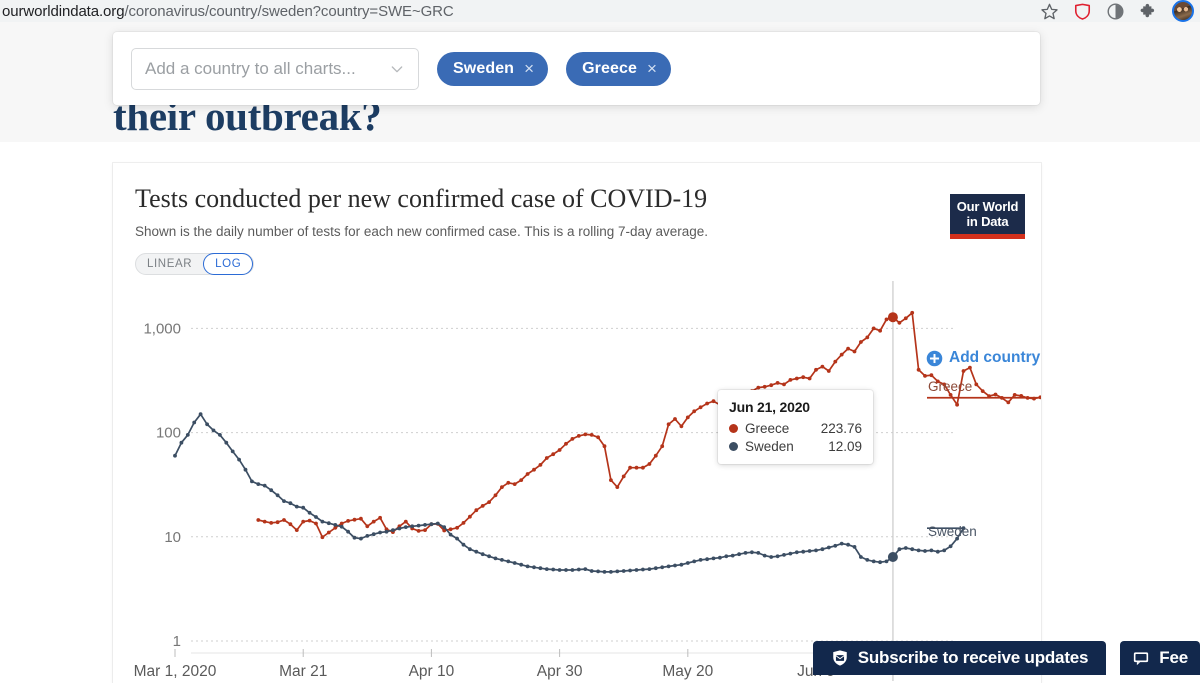 The width and height of the screenshot is (1200, 683). Describe the element at coordinates (934, 358) in the screenshot. I see `plus-circle-icon` at that location.